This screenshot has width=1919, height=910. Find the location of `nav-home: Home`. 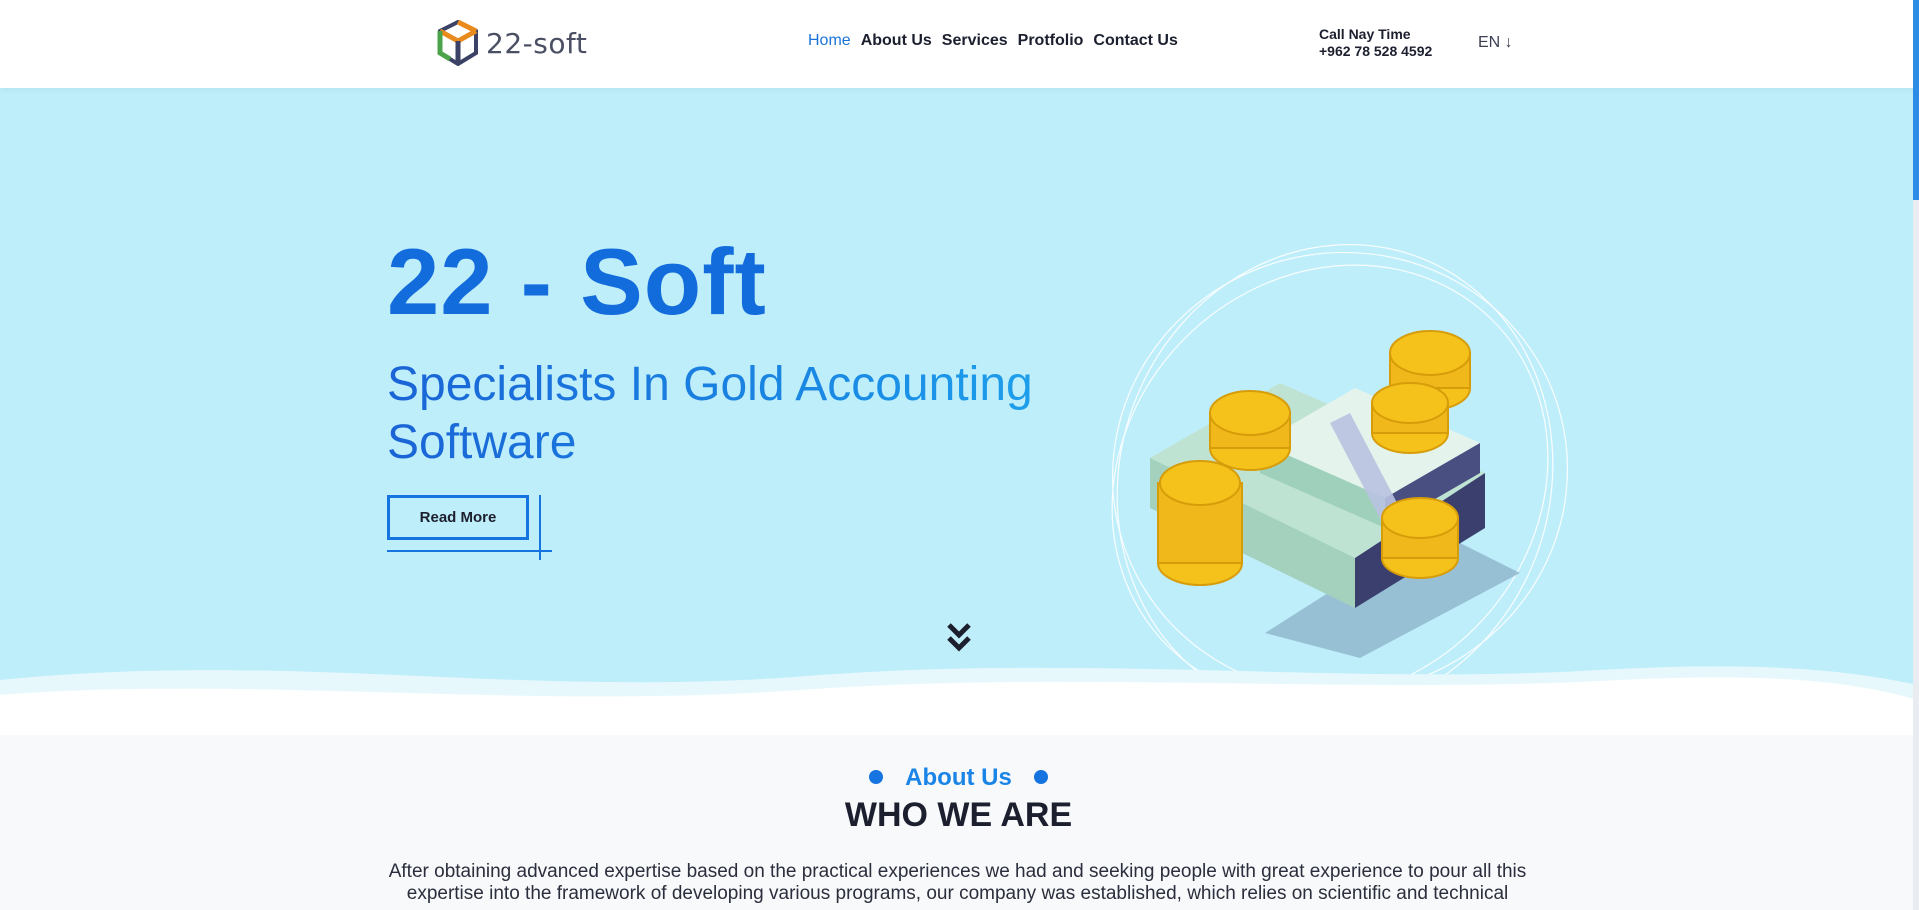

nav-home: Home is located at coordinates (829, 41).